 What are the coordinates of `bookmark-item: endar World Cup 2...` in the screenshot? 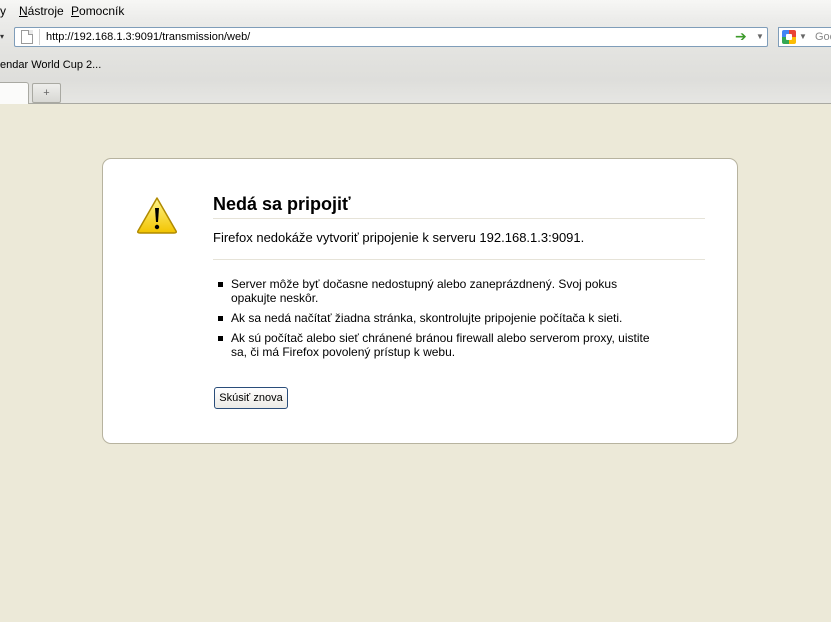 It's located at (50, 65).